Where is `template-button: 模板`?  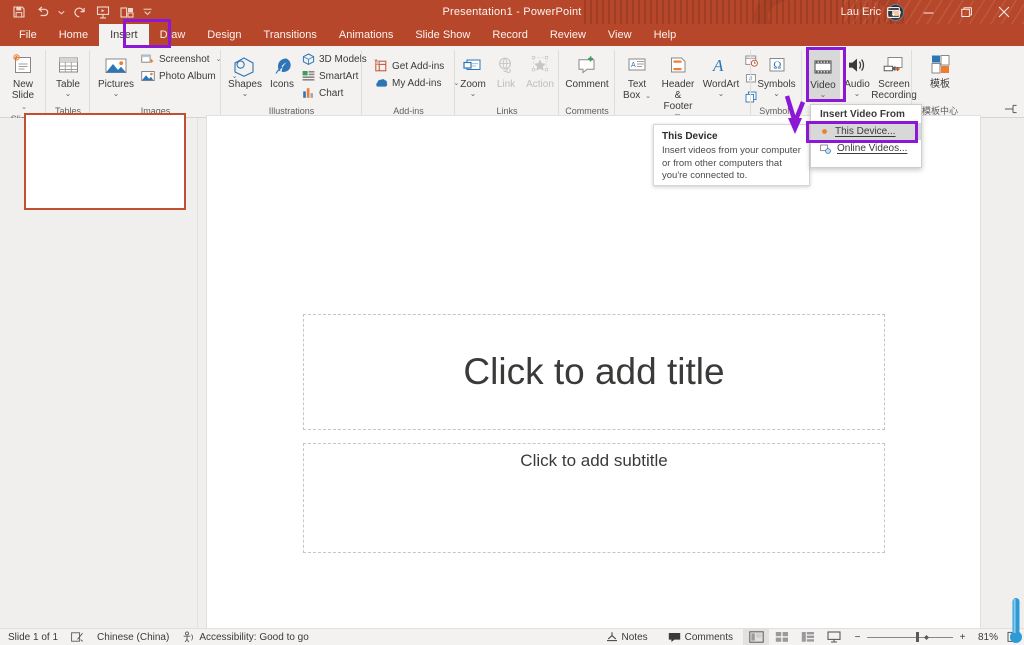
template-button: 模板 is located at coordinates (940, 69).